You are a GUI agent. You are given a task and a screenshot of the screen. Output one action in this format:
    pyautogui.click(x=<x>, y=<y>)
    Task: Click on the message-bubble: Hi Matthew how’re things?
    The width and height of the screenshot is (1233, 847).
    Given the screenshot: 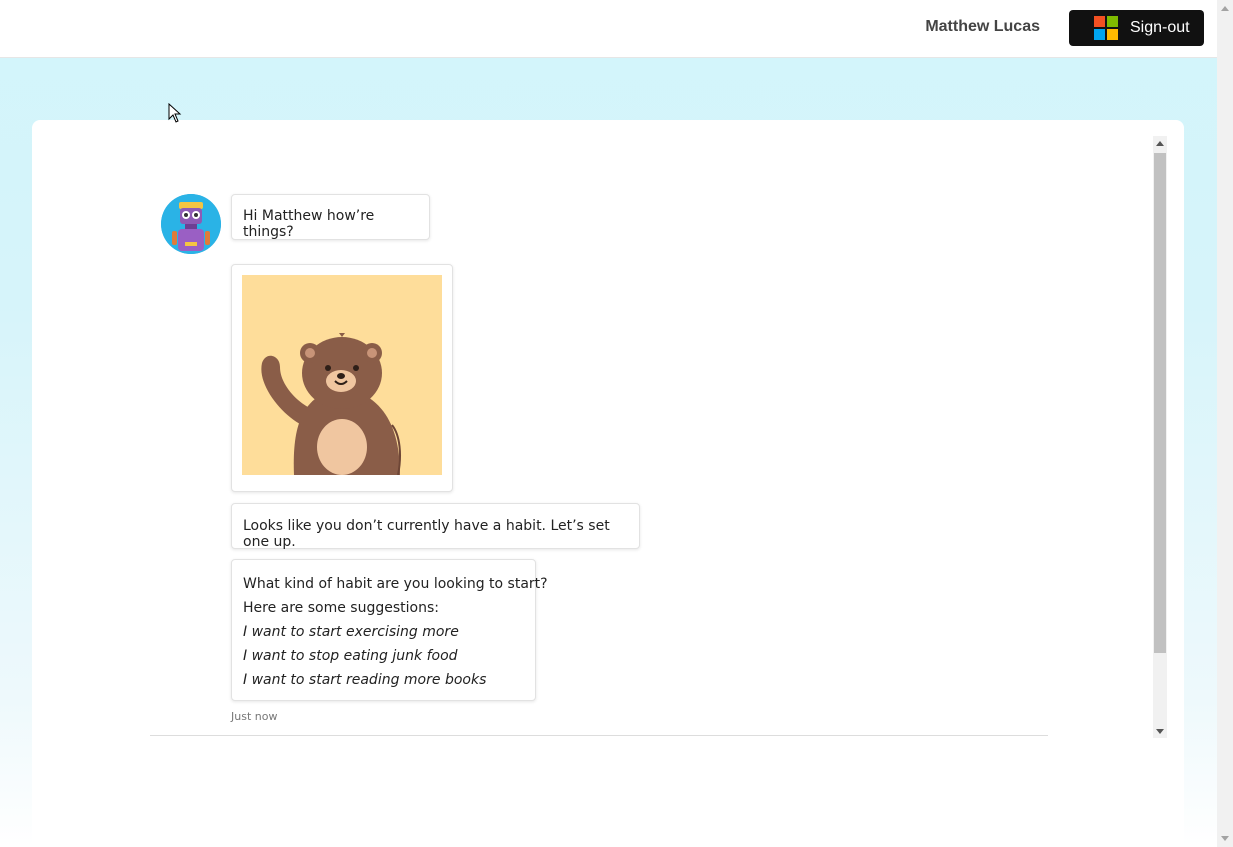 What is the action you would take?
    pyautogui.click(x=330, y=217)
    